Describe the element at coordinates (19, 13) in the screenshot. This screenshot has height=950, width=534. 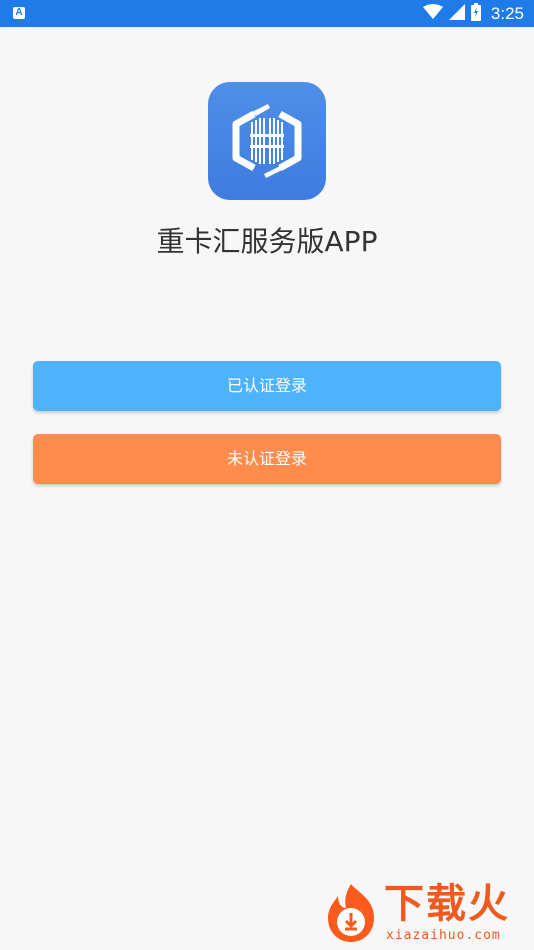
I see `a-notification-icon: A` at that location.